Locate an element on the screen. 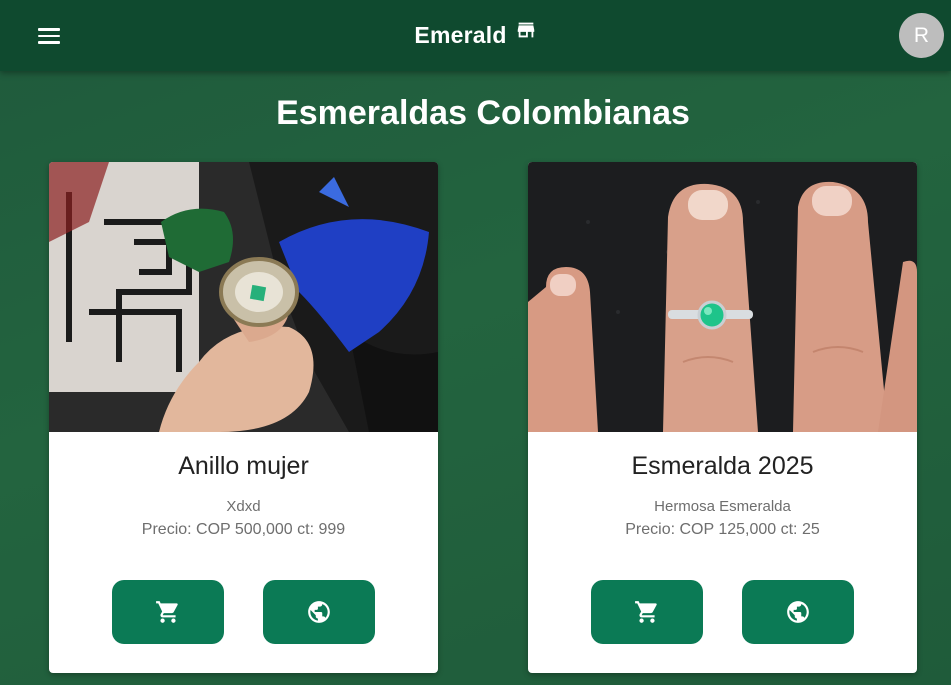 The width and height of the screenshot is (951, 685). brand: Emerald is located at coordinates (475, 35).